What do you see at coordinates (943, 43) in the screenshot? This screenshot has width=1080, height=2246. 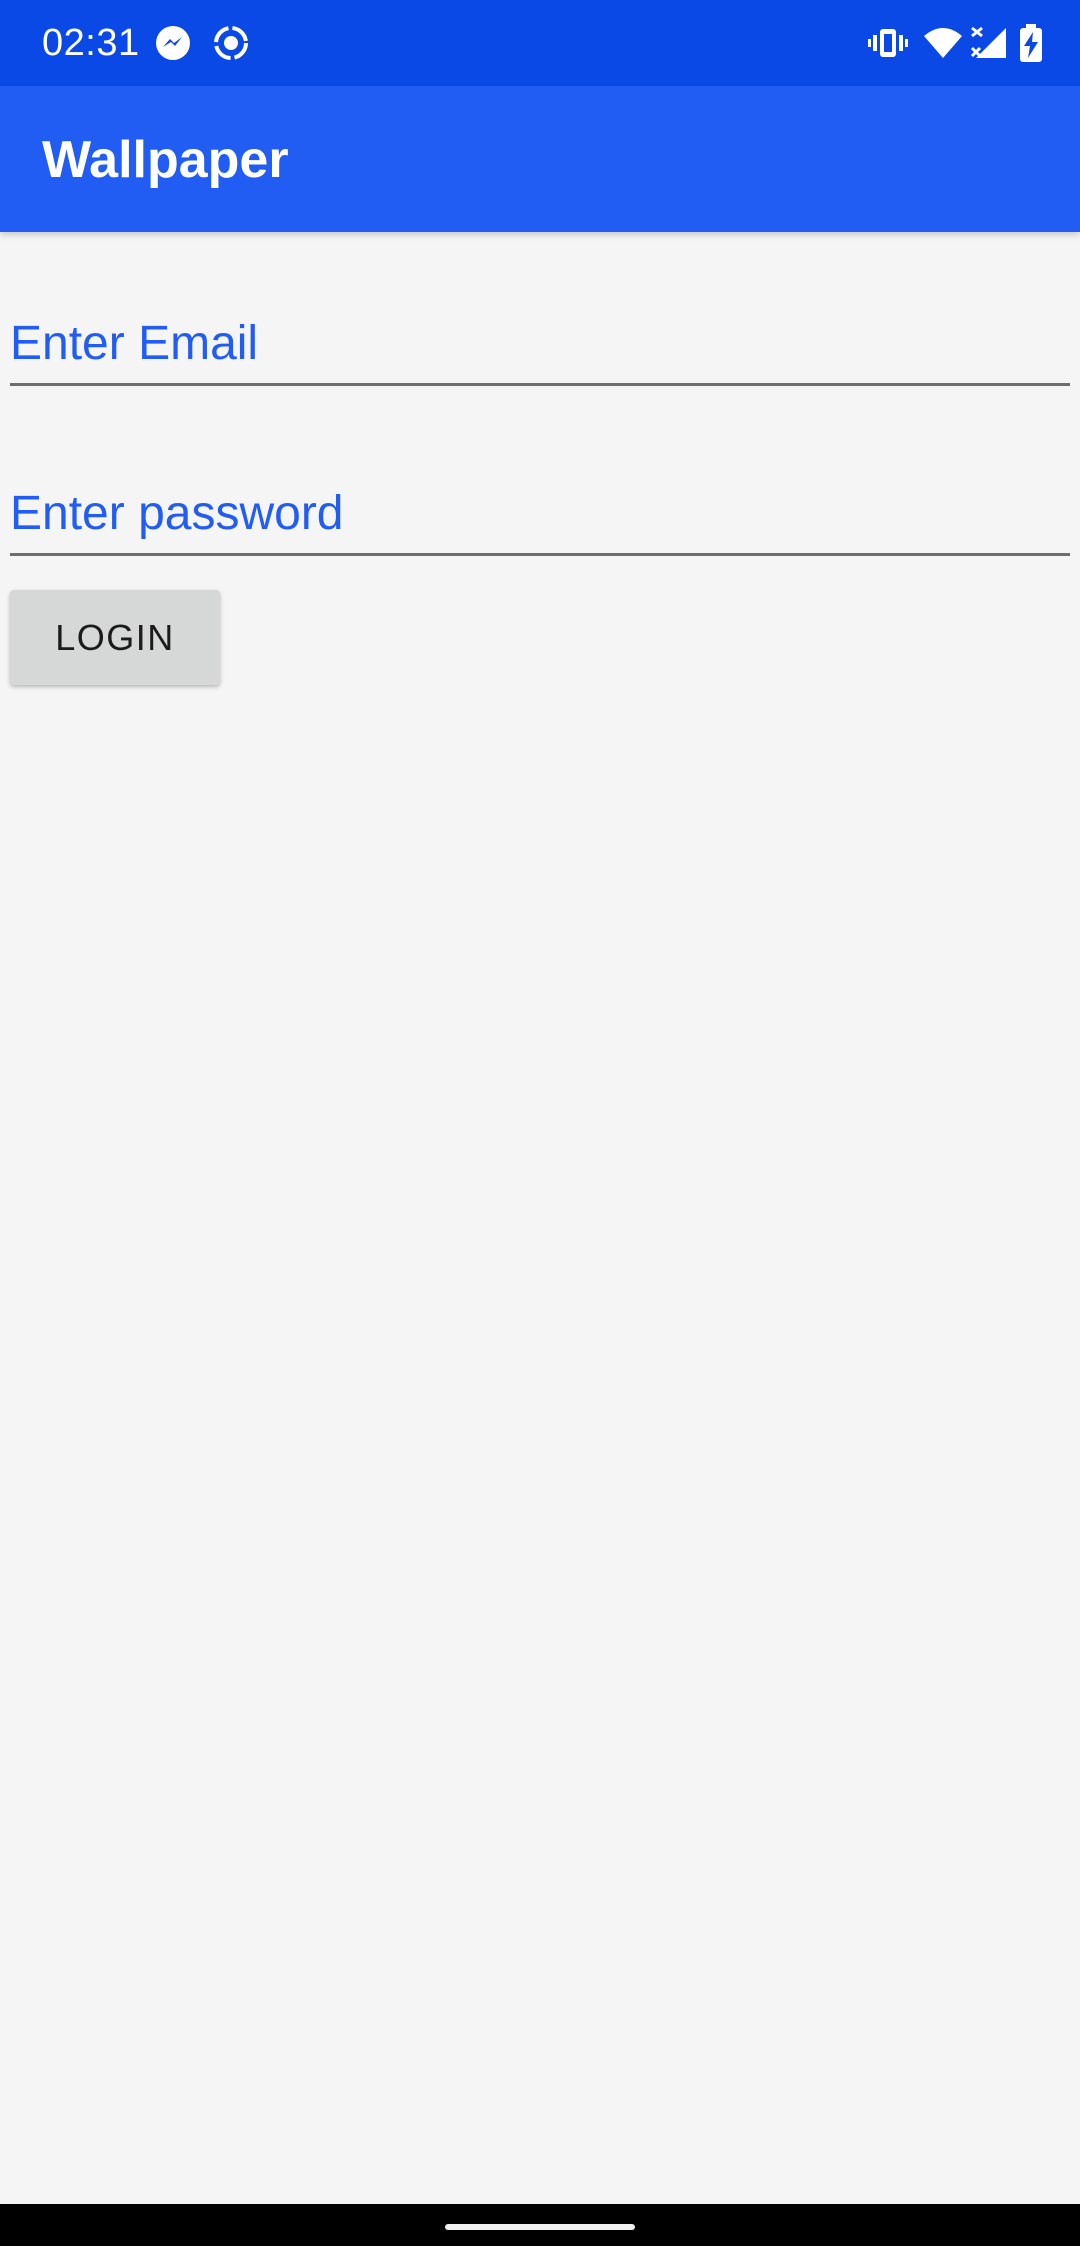 I see `wifi-icon` at bounding box center [943, 43].